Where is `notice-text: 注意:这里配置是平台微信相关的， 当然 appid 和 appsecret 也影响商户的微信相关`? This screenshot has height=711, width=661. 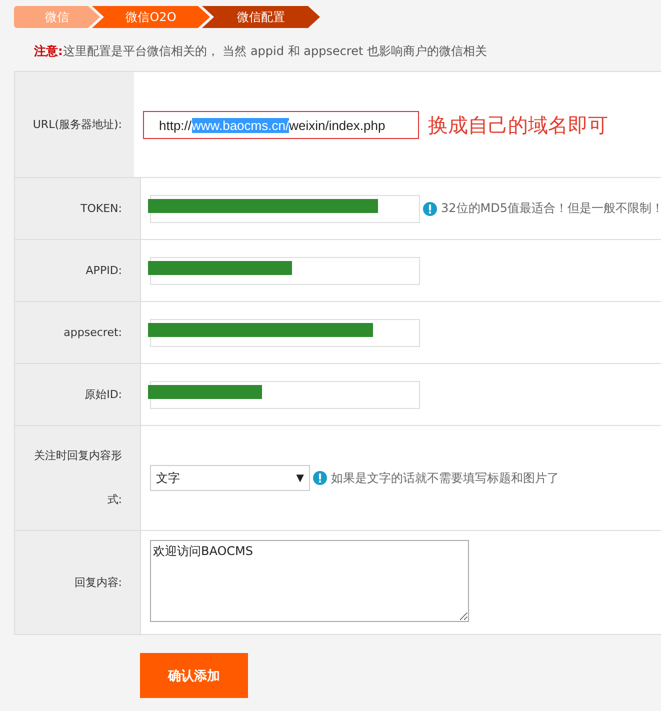
notice-text: 注意:这里配置是平台微信相关的， 当然 appid 和 appsecret 也影响商户的微信相关 is located at coordinates (260, 51).